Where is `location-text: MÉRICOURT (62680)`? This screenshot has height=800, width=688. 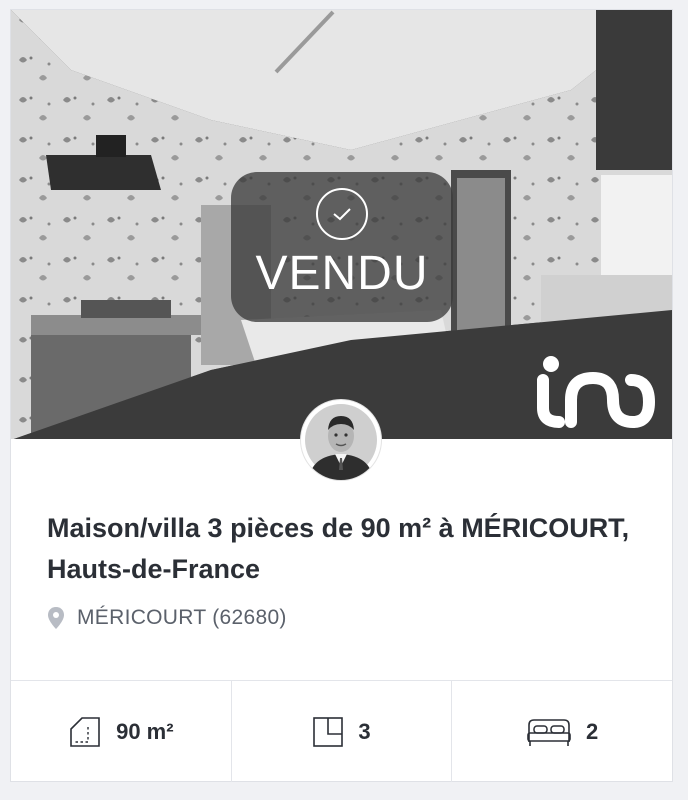 location-text: MÉRICOURT (62680) is located at coordinates (182, 617).